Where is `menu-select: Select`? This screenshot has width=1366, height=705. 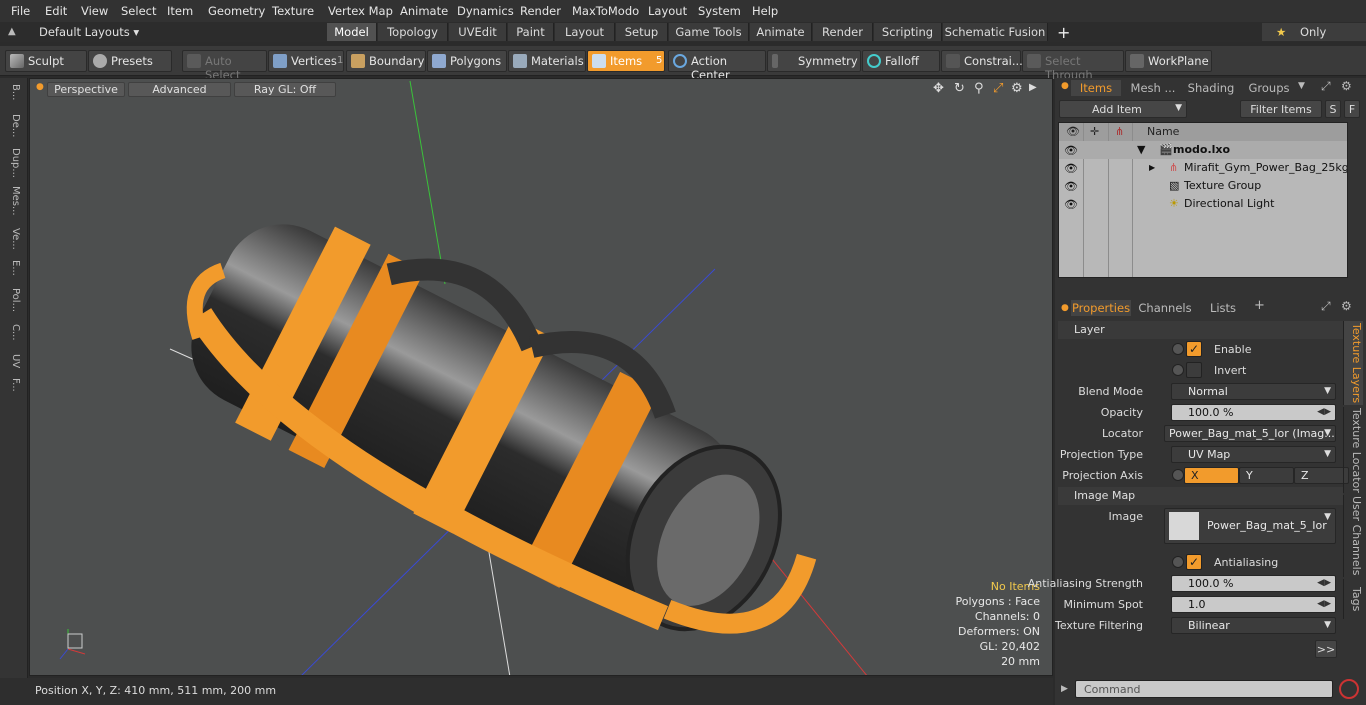 menu-select: Select is located at coordinates (138, 11).